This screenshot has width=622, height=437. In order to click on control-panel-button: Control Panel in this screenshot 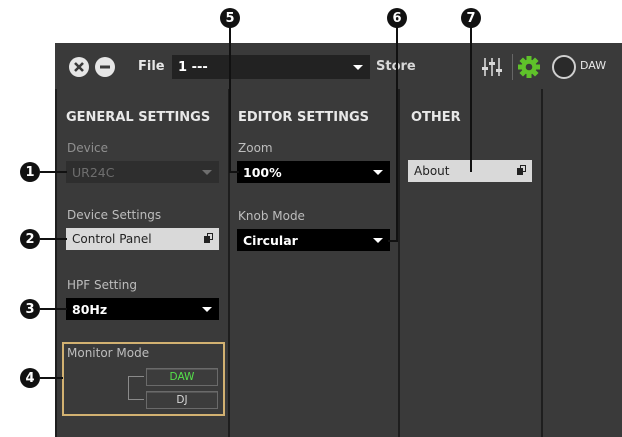, I will do `click(142, 239)`.